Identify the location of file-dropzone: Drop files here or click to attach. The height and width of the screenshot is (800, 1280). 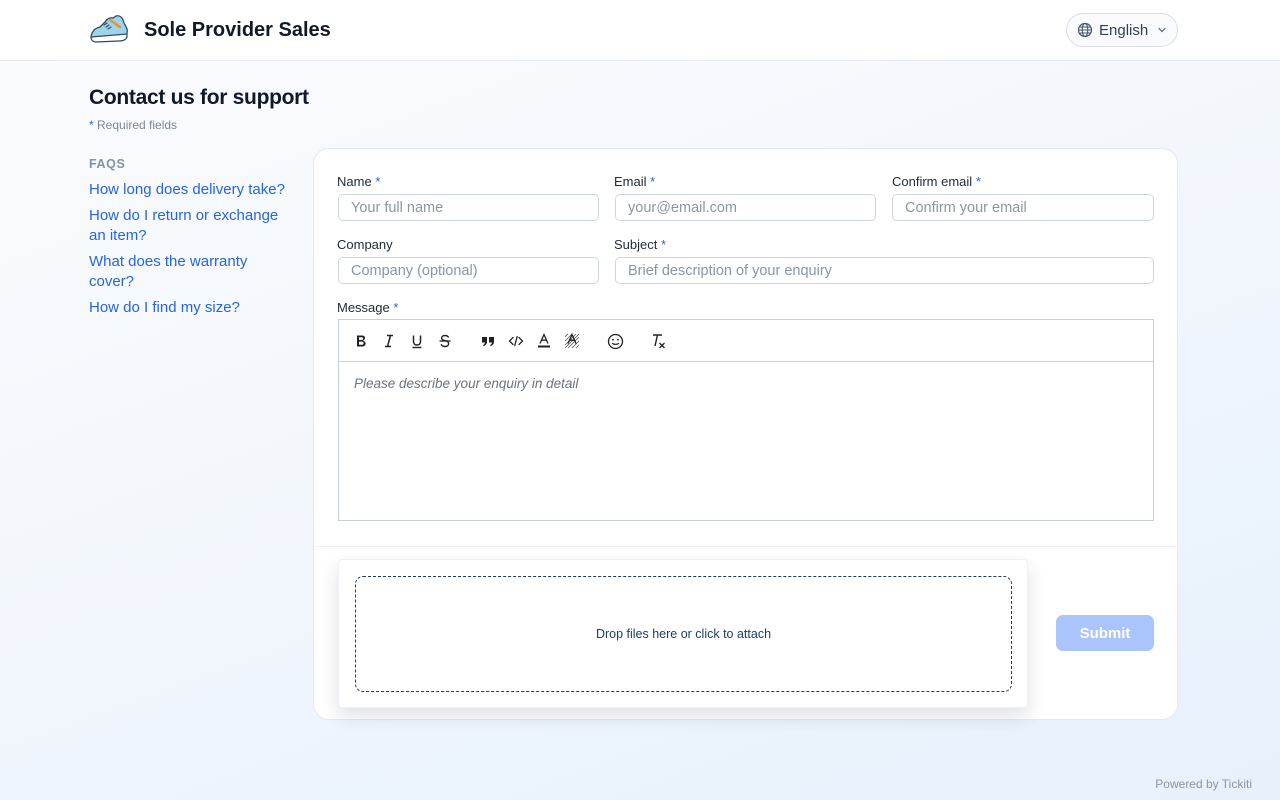
(683, 634).